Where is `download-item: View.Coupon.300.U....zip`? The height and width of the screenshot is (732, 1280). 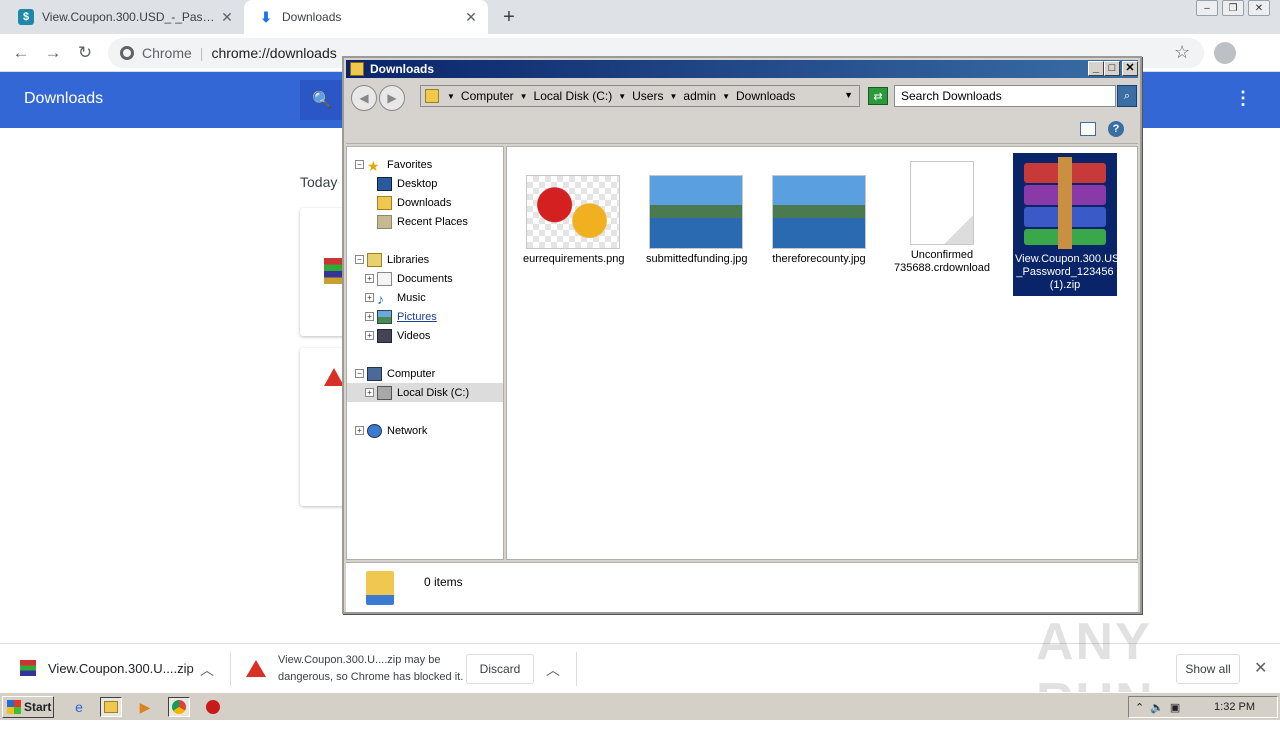 download-item: View.Coupon.300.U....zip is located at coordinates (107, 668).